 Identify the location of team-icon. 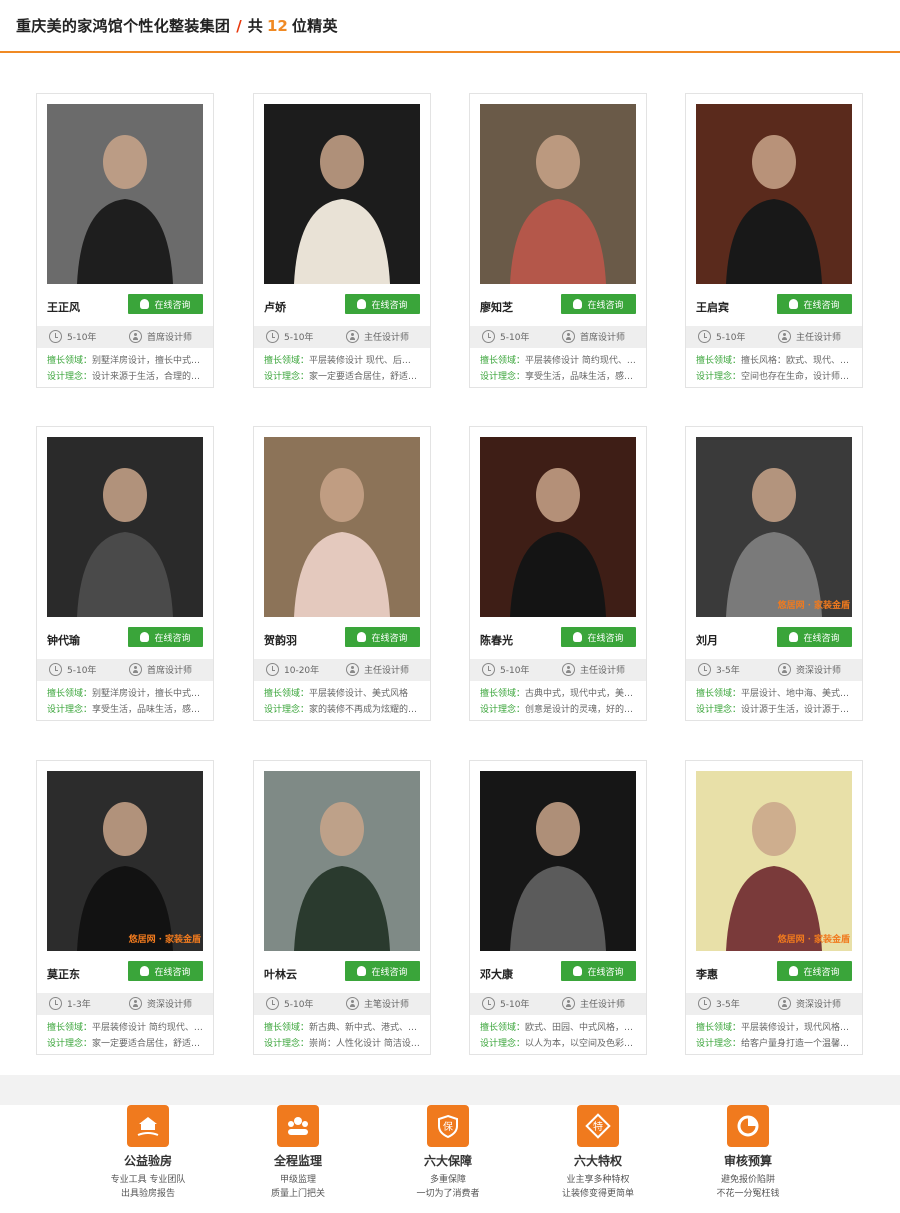
(298, 1126).